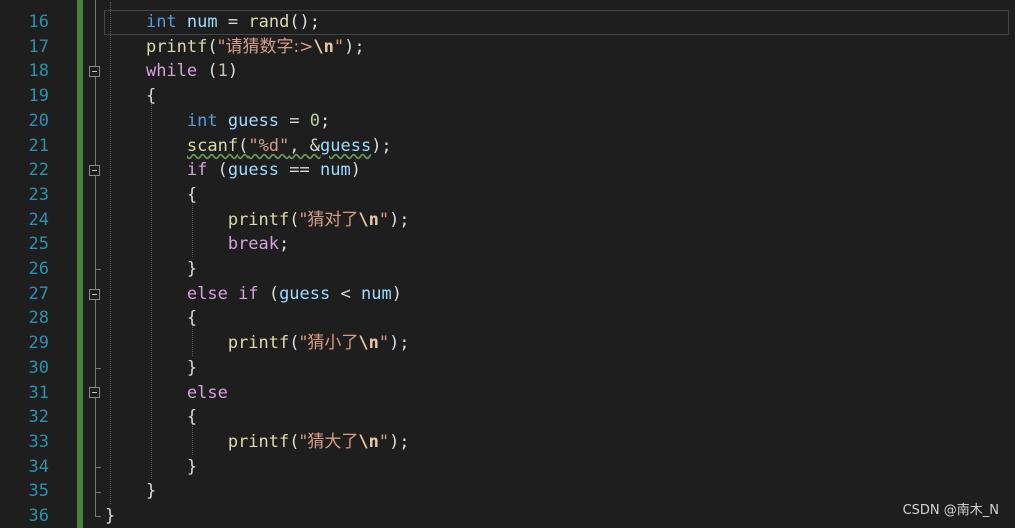 This screenshot has width=1015, height=528. I want to click on code-token: "请猜数字:>, so click(265, 46).